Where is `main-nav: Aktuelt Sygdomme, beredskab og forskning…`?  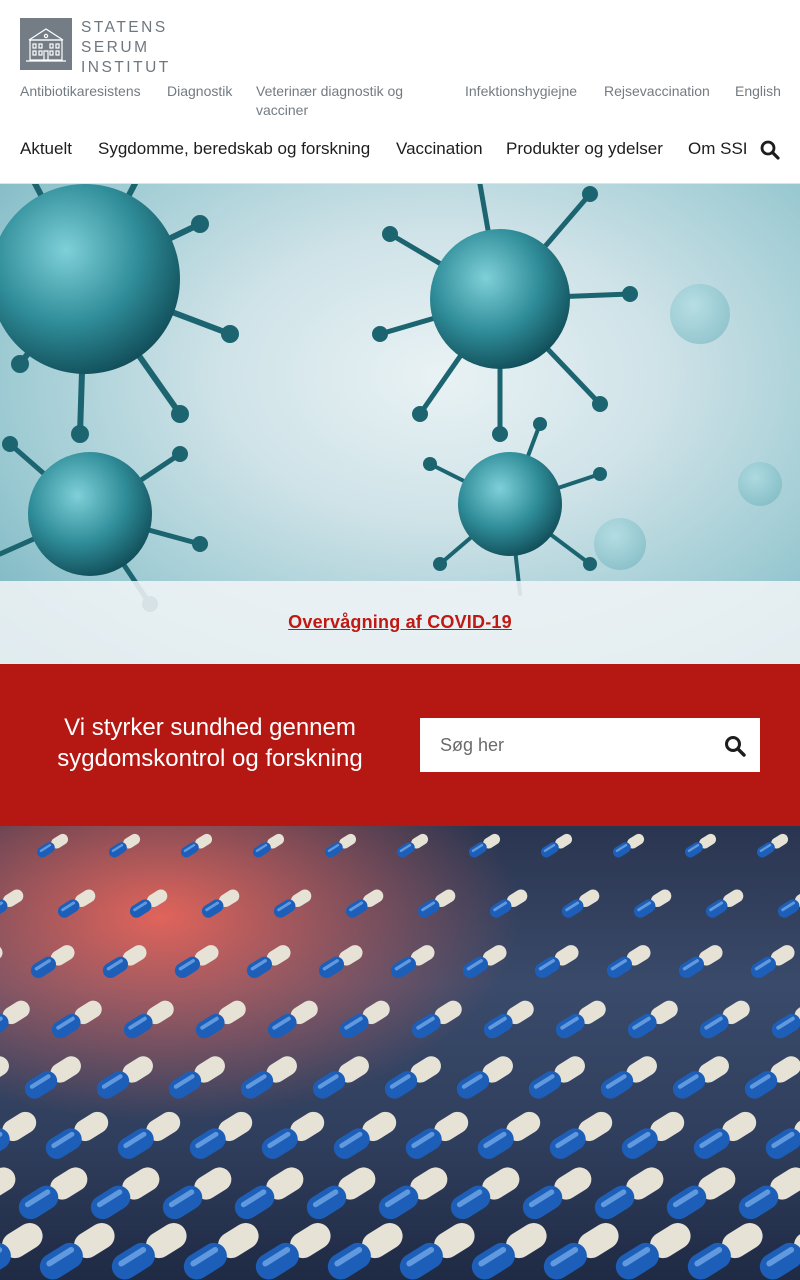 main-nav: Aktuelt Sygdomme, beredskab og forskning… is located at coordinates (400, 149).